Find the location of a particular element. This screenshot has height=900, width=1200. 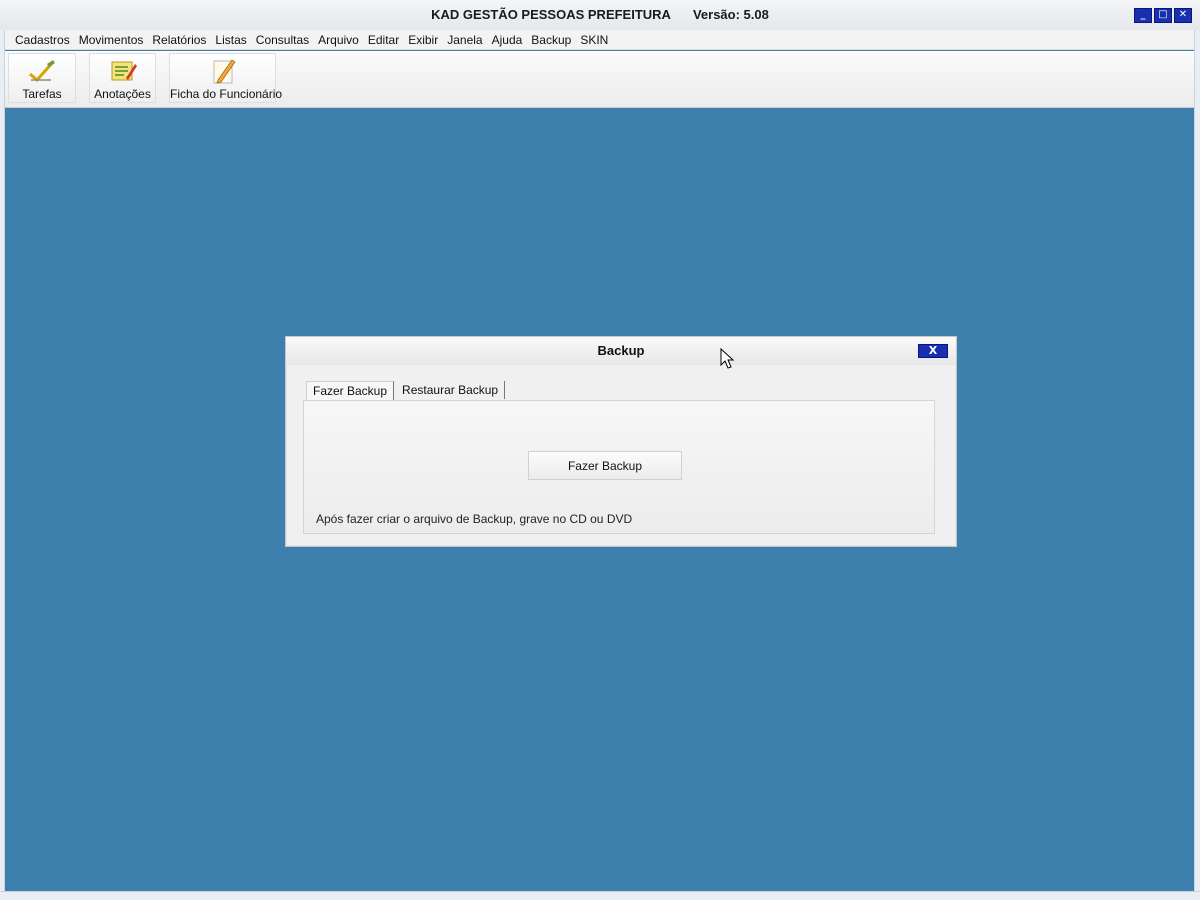

menu-ajuda: Ajuda is located at coordinates (507, 40).